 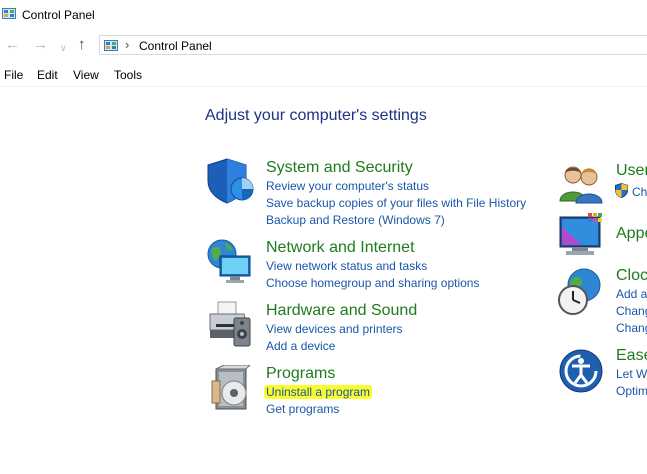 What do you see at coordinates (631, 391) in the screenshot?
I see `link-optimize-visual-display: Optim` at bounding box center [631, 391].